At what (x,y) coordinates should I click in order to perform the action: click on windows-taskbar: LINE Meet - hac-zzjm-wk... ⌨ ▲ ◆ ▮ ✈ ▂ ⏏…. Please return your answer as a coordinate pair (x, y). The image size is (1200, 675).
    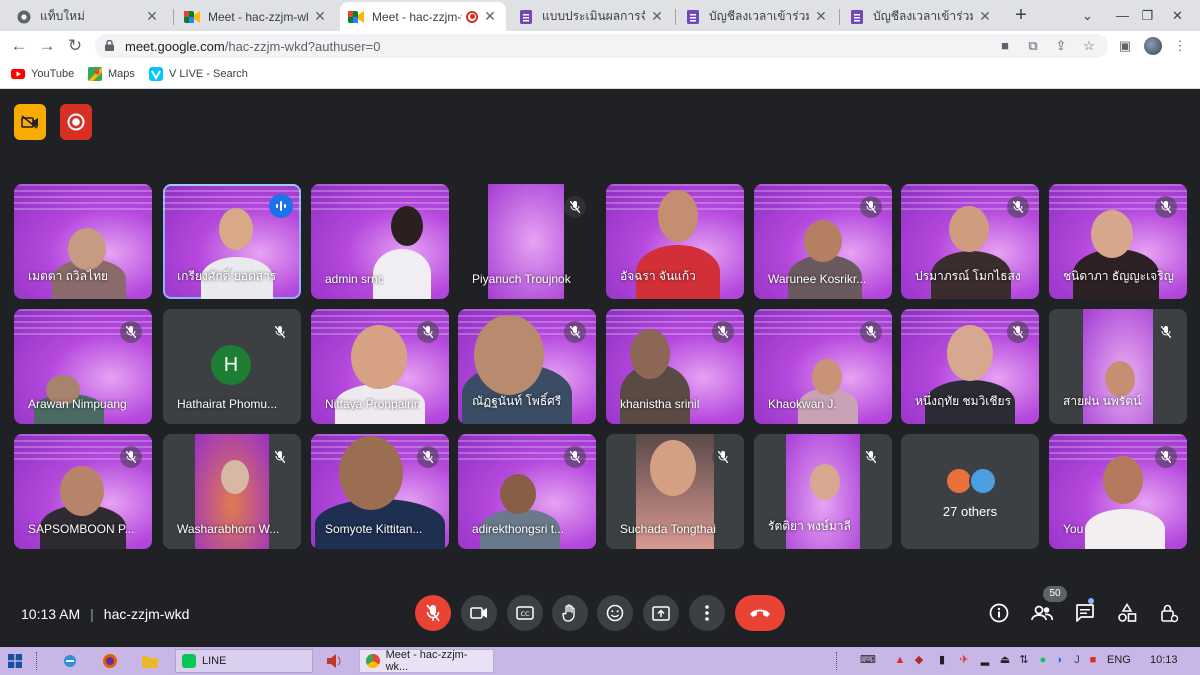
    Looking at the image, I should click on (600, 661).